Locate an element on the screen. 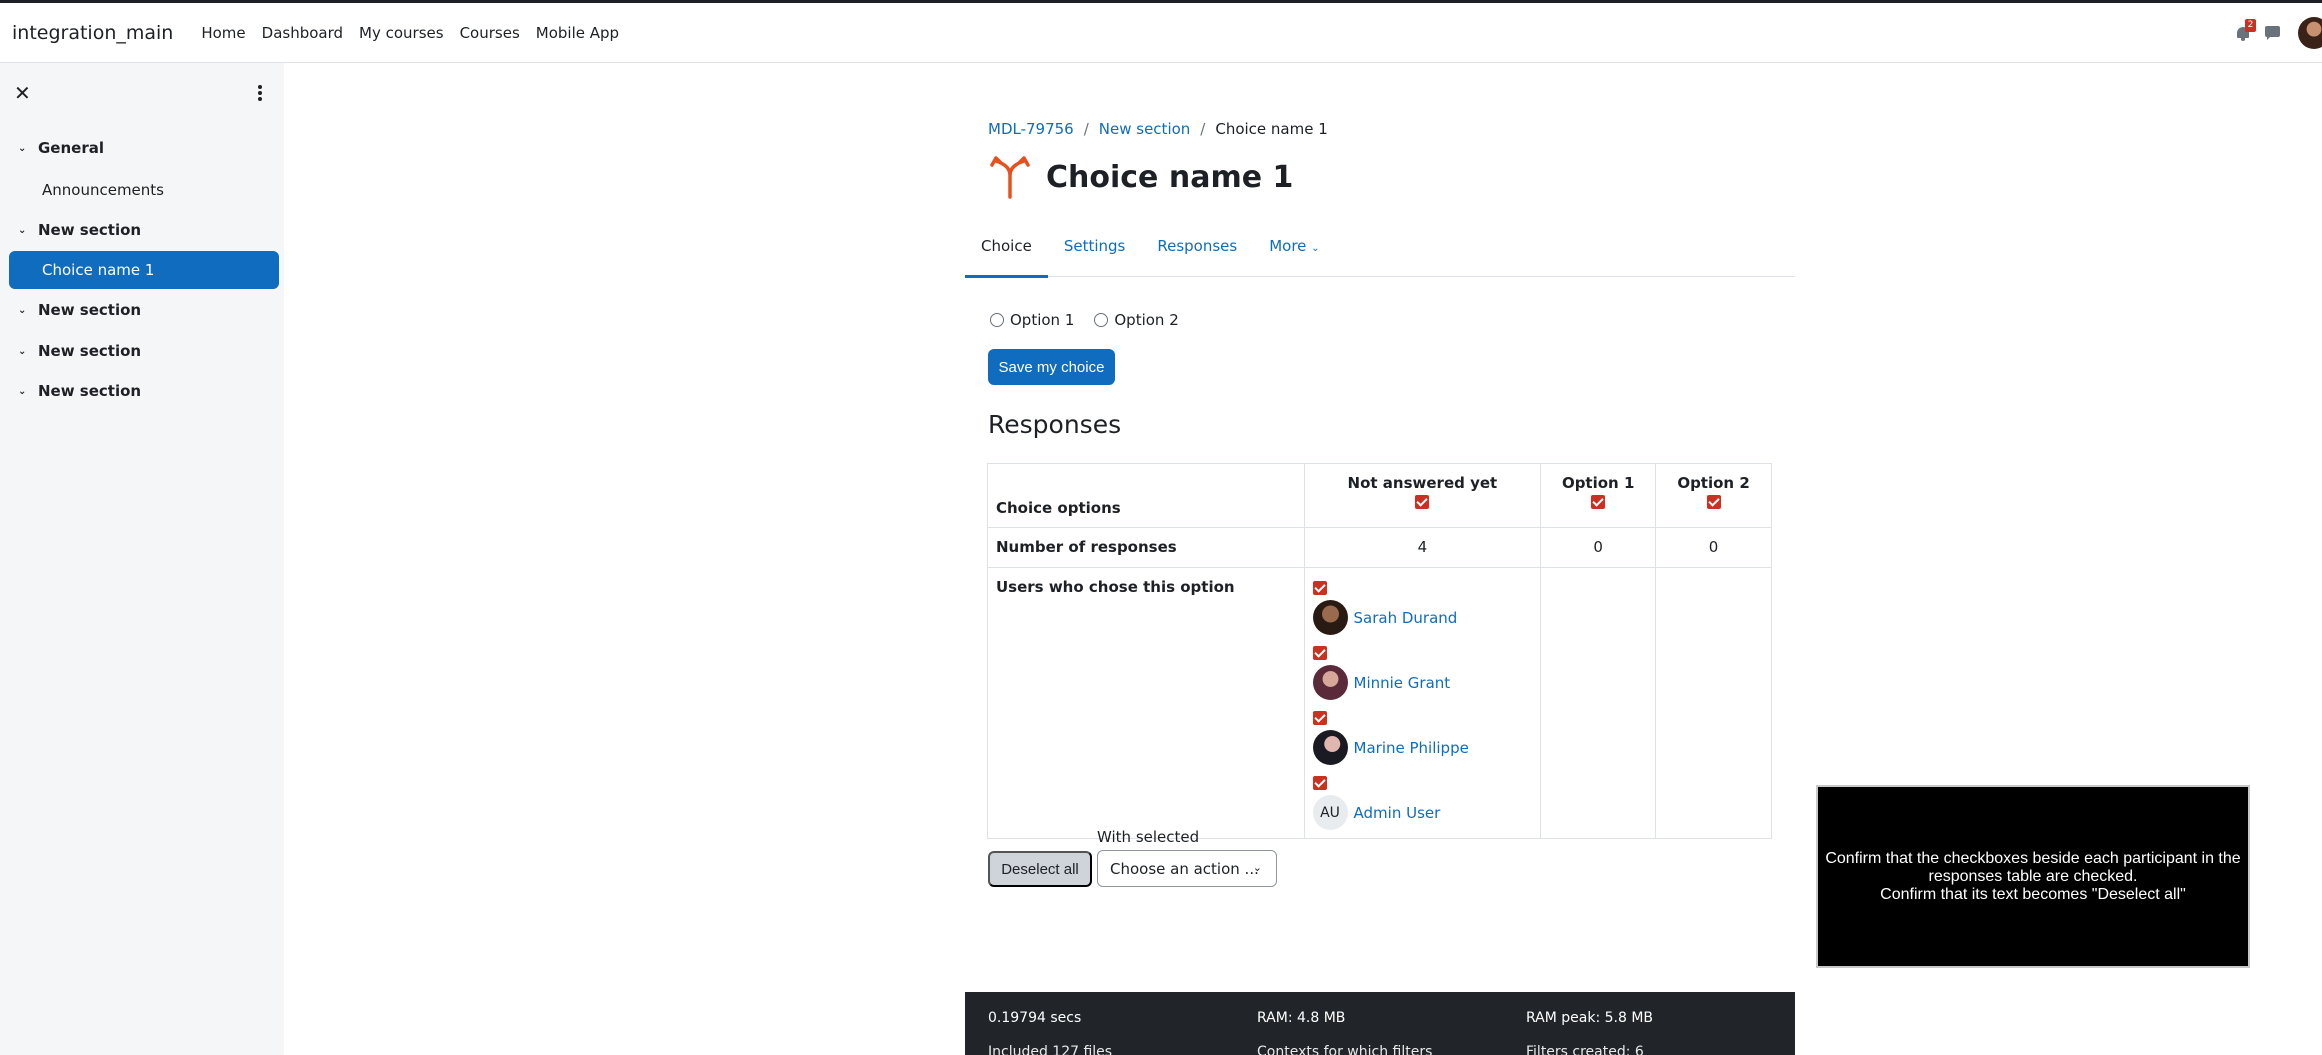 Image resolution: width=2322 pixels, height=1055 pixels. column-label: Option 1 is located at coordinates (1598, 483).